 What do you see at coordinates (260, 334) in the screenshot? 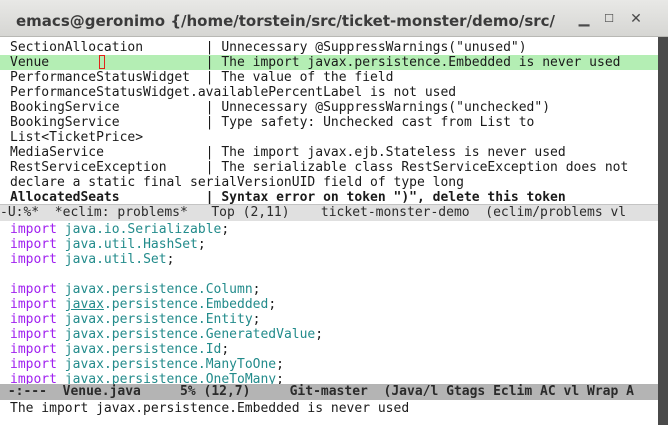
I see `class-name: GeneratedValue` at bounding box center [260, 334].